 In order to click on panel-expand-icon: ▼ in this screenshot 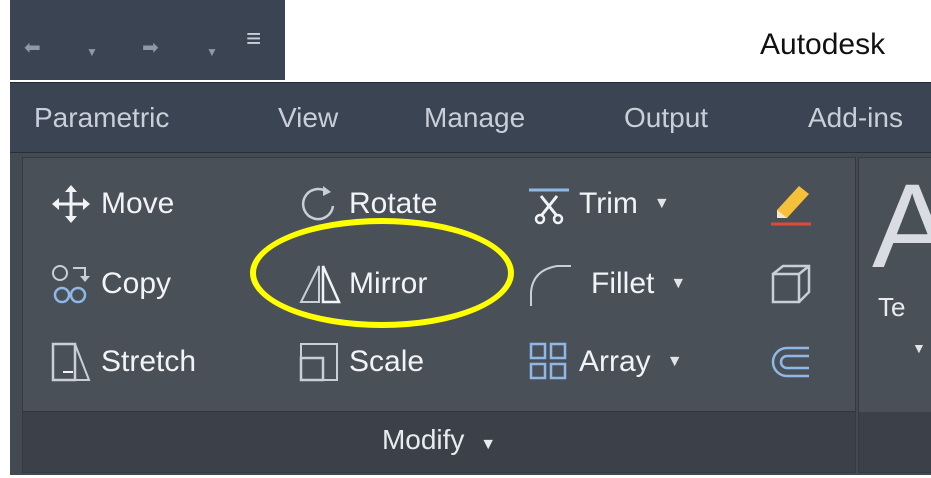, I will do `click(488, 444)`.